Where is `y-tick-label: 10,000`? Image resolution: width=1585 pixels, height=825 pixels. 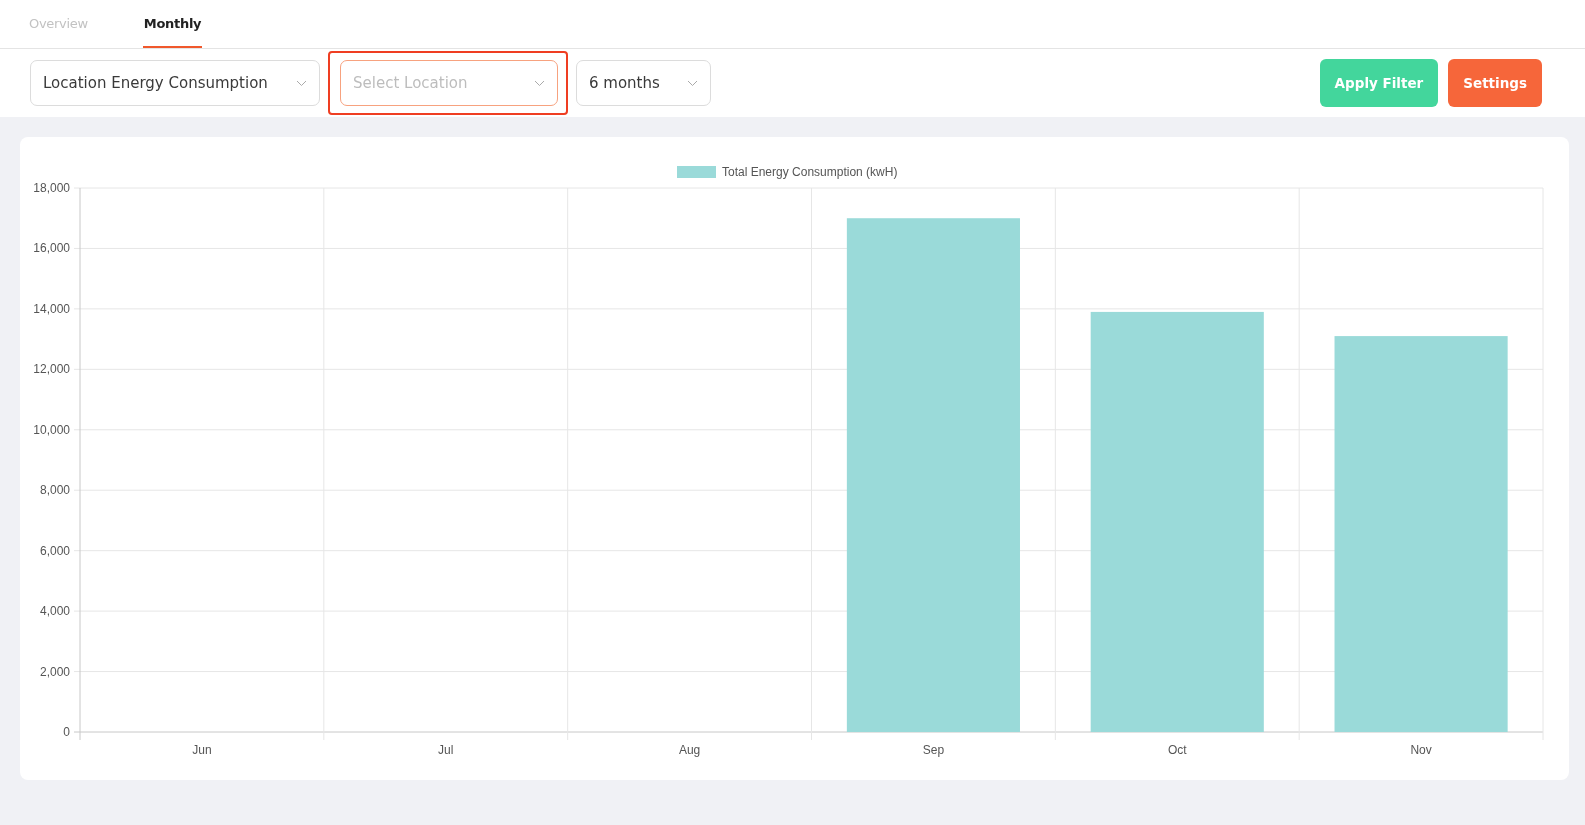
y-tick-label: 10,000 is located at coordinates (51, 429).